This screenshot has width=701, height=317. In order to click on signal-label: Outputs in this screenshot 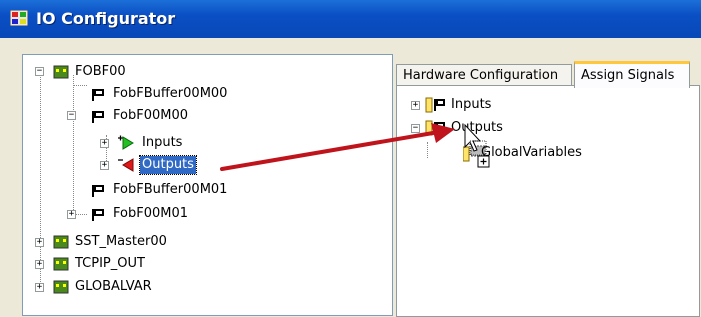, I will do `click(477, 127)`.